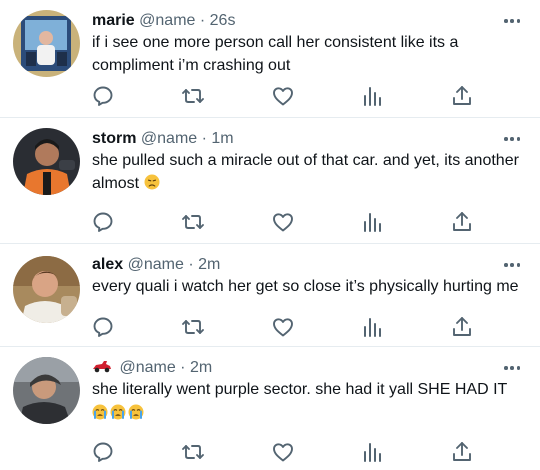 The height and width of the screenshot is (470, 540). I want to click on tweet-header: marie @name · 26s, so click(163, 21).